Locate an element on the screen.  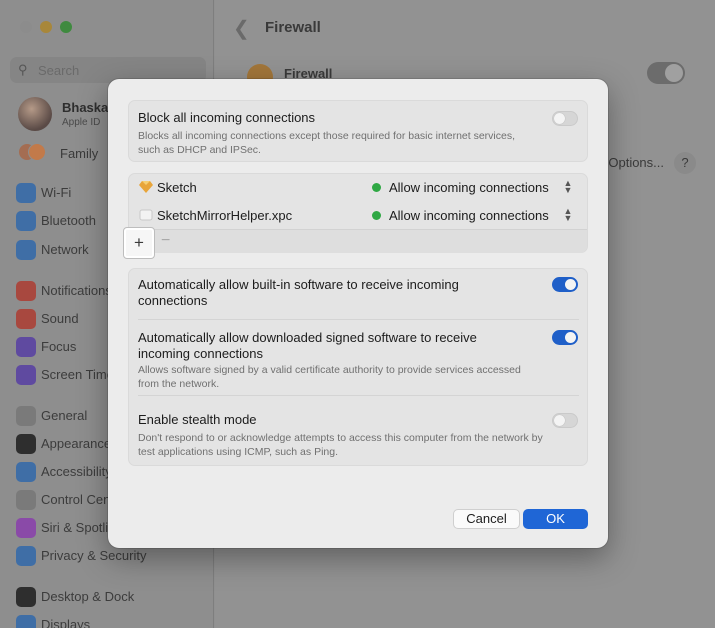
sidebar-item-label: Focus is located at coordinates (59, 346).